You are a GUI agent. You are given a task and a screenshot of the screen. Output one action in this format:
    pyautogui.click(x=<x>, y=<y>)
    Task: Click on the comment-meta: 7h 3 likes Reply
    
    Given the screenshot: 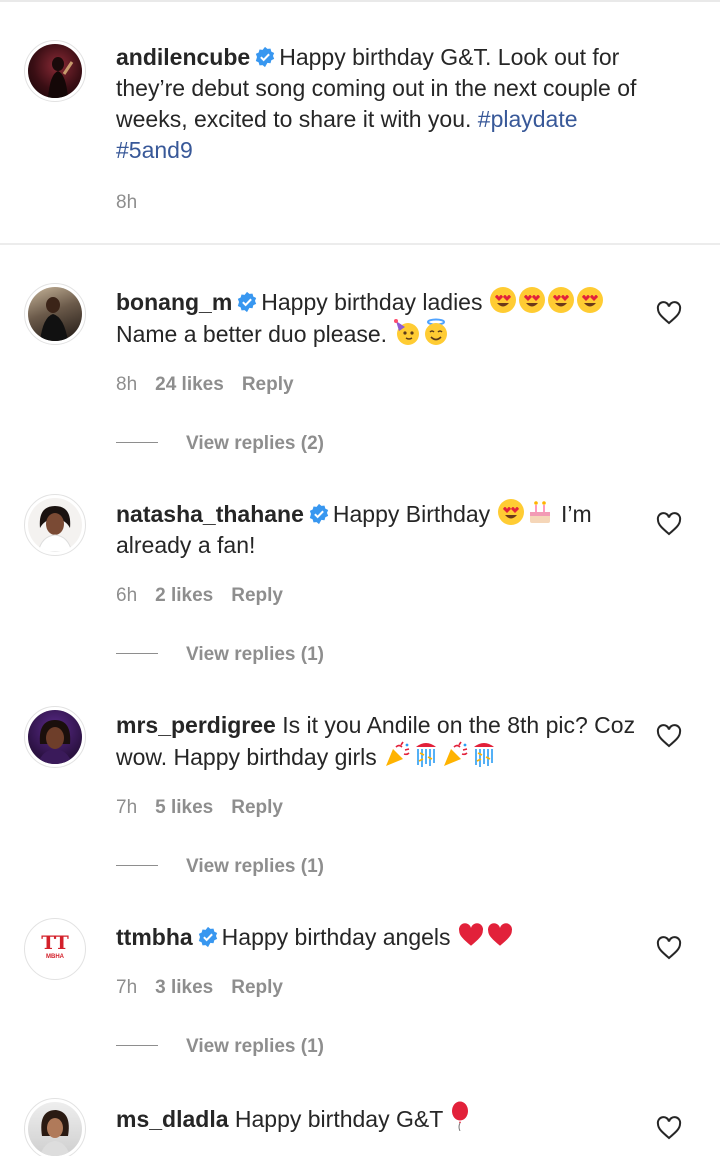 What is the action you would take?
    pyautogui.click(x=208, y=988)
    